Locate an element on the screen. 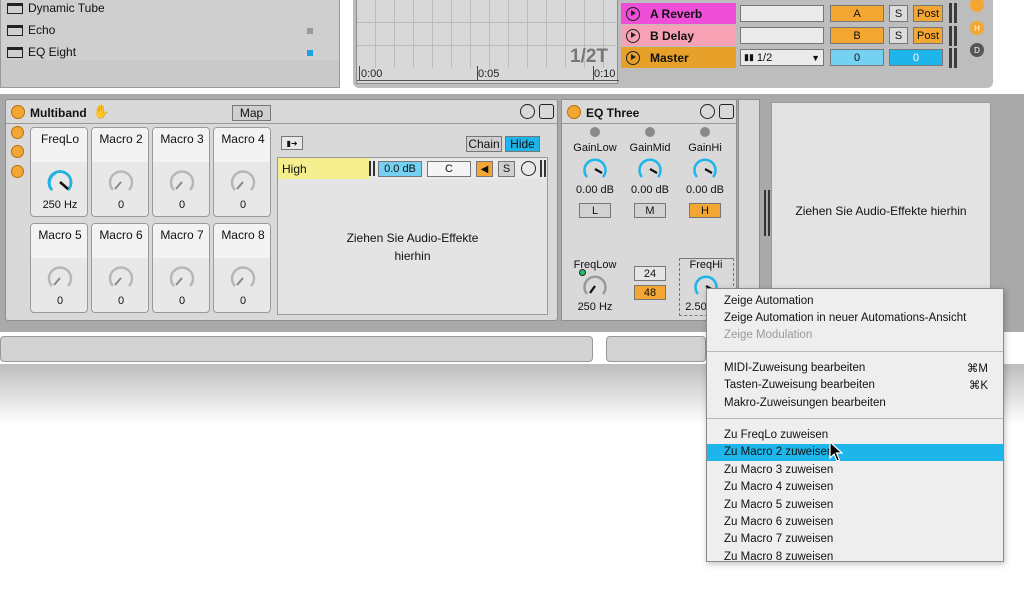 The width and height of the screenshot is (1024, 615). hand-icon: ✋ is located at coordinates (101, 112).